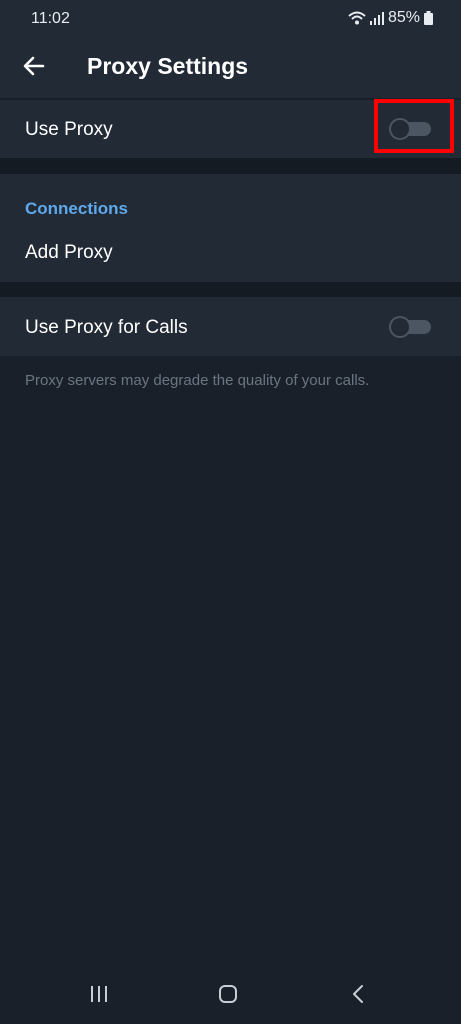  I want to click on status-icons: 85%, so click(390, 18).